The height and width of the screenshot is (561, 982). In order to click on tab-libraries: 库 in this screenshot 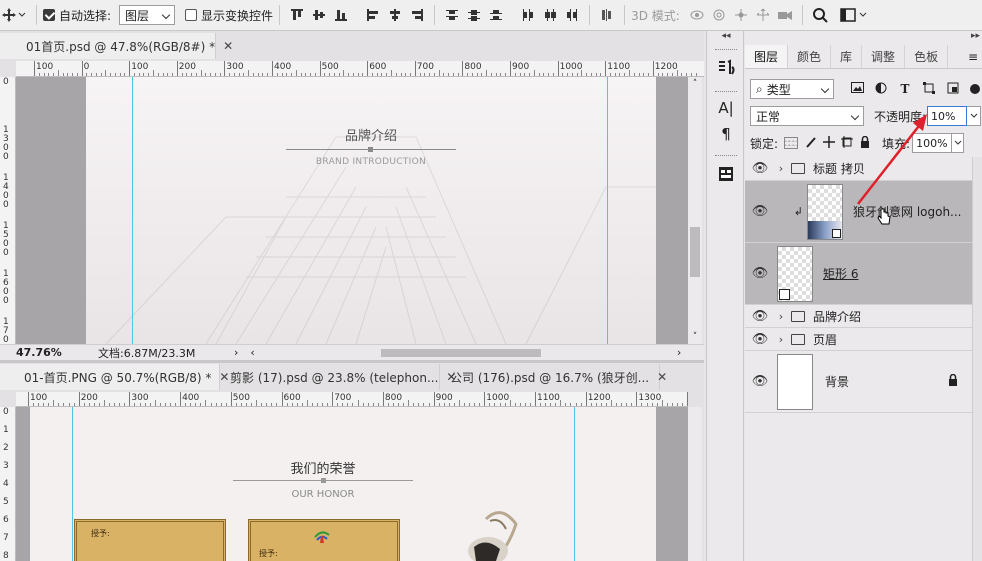, I will do `click(847, 56)`.